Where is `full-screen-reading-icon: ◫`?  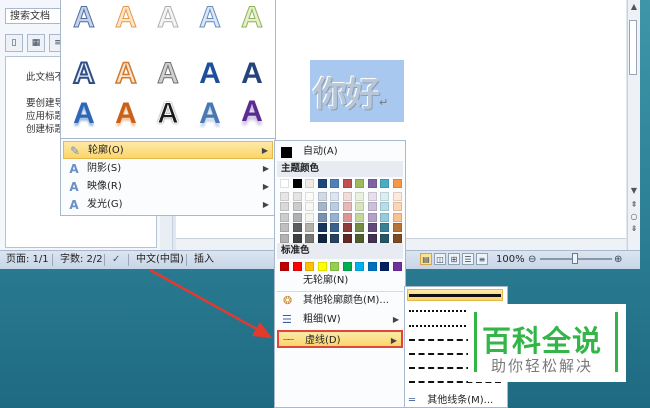
full-screen-reading-icon: ◫ is located at coordinates (440, 259).